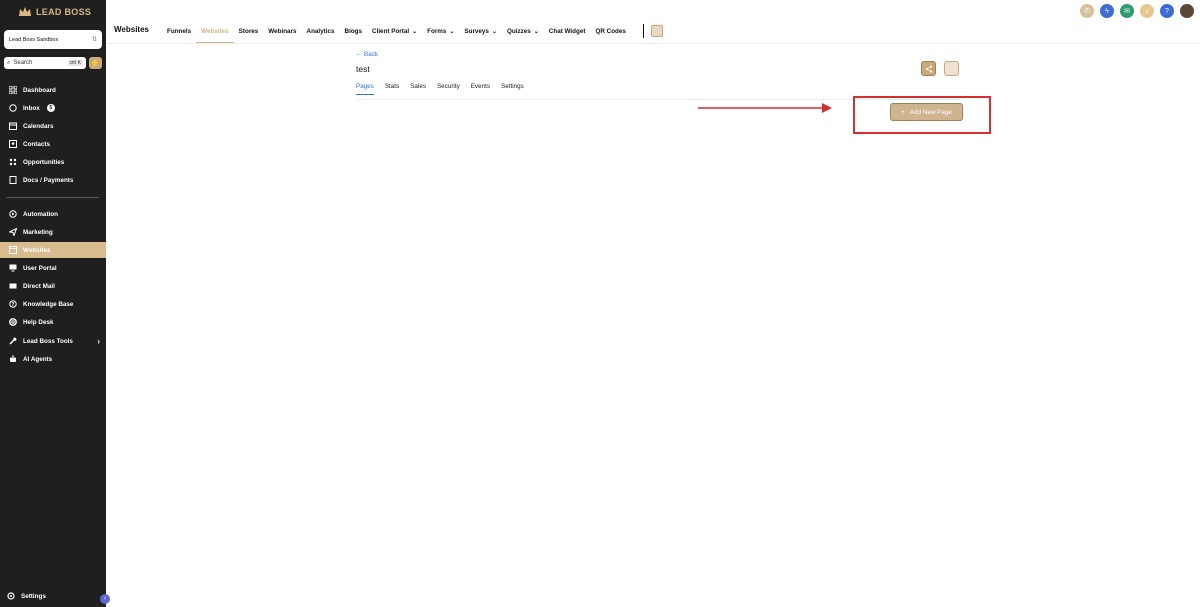 Image resolution: width=1200 pixels, height=607 pixels. What do you see at coordinates (1127, 11) in the screenshot?
I see `megaphone-icon: ✉` at bounding box center [1127, 11].